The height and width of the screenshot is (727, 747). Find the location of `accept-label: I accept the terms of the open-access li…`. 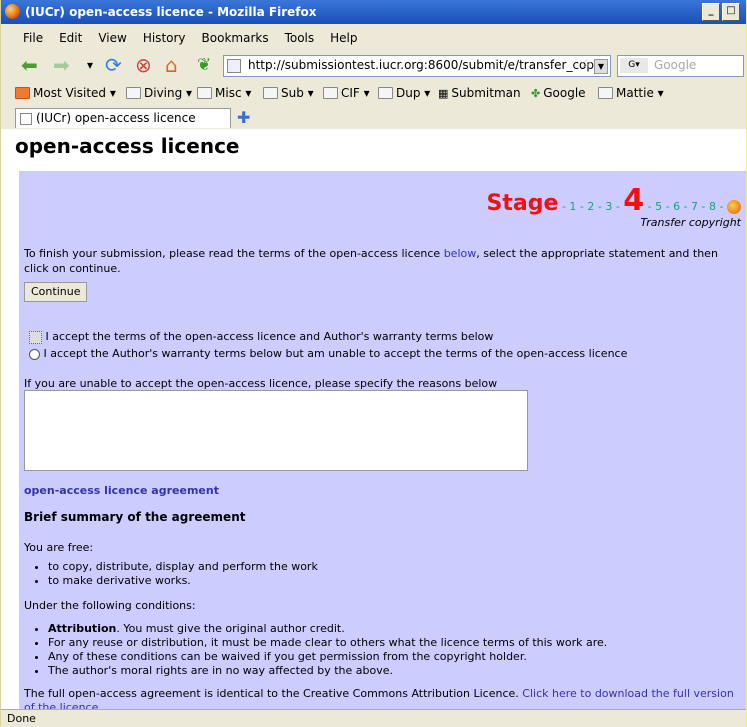

accept-label: I accept the terms of the open-access li… is located at coordinates (269, 336).